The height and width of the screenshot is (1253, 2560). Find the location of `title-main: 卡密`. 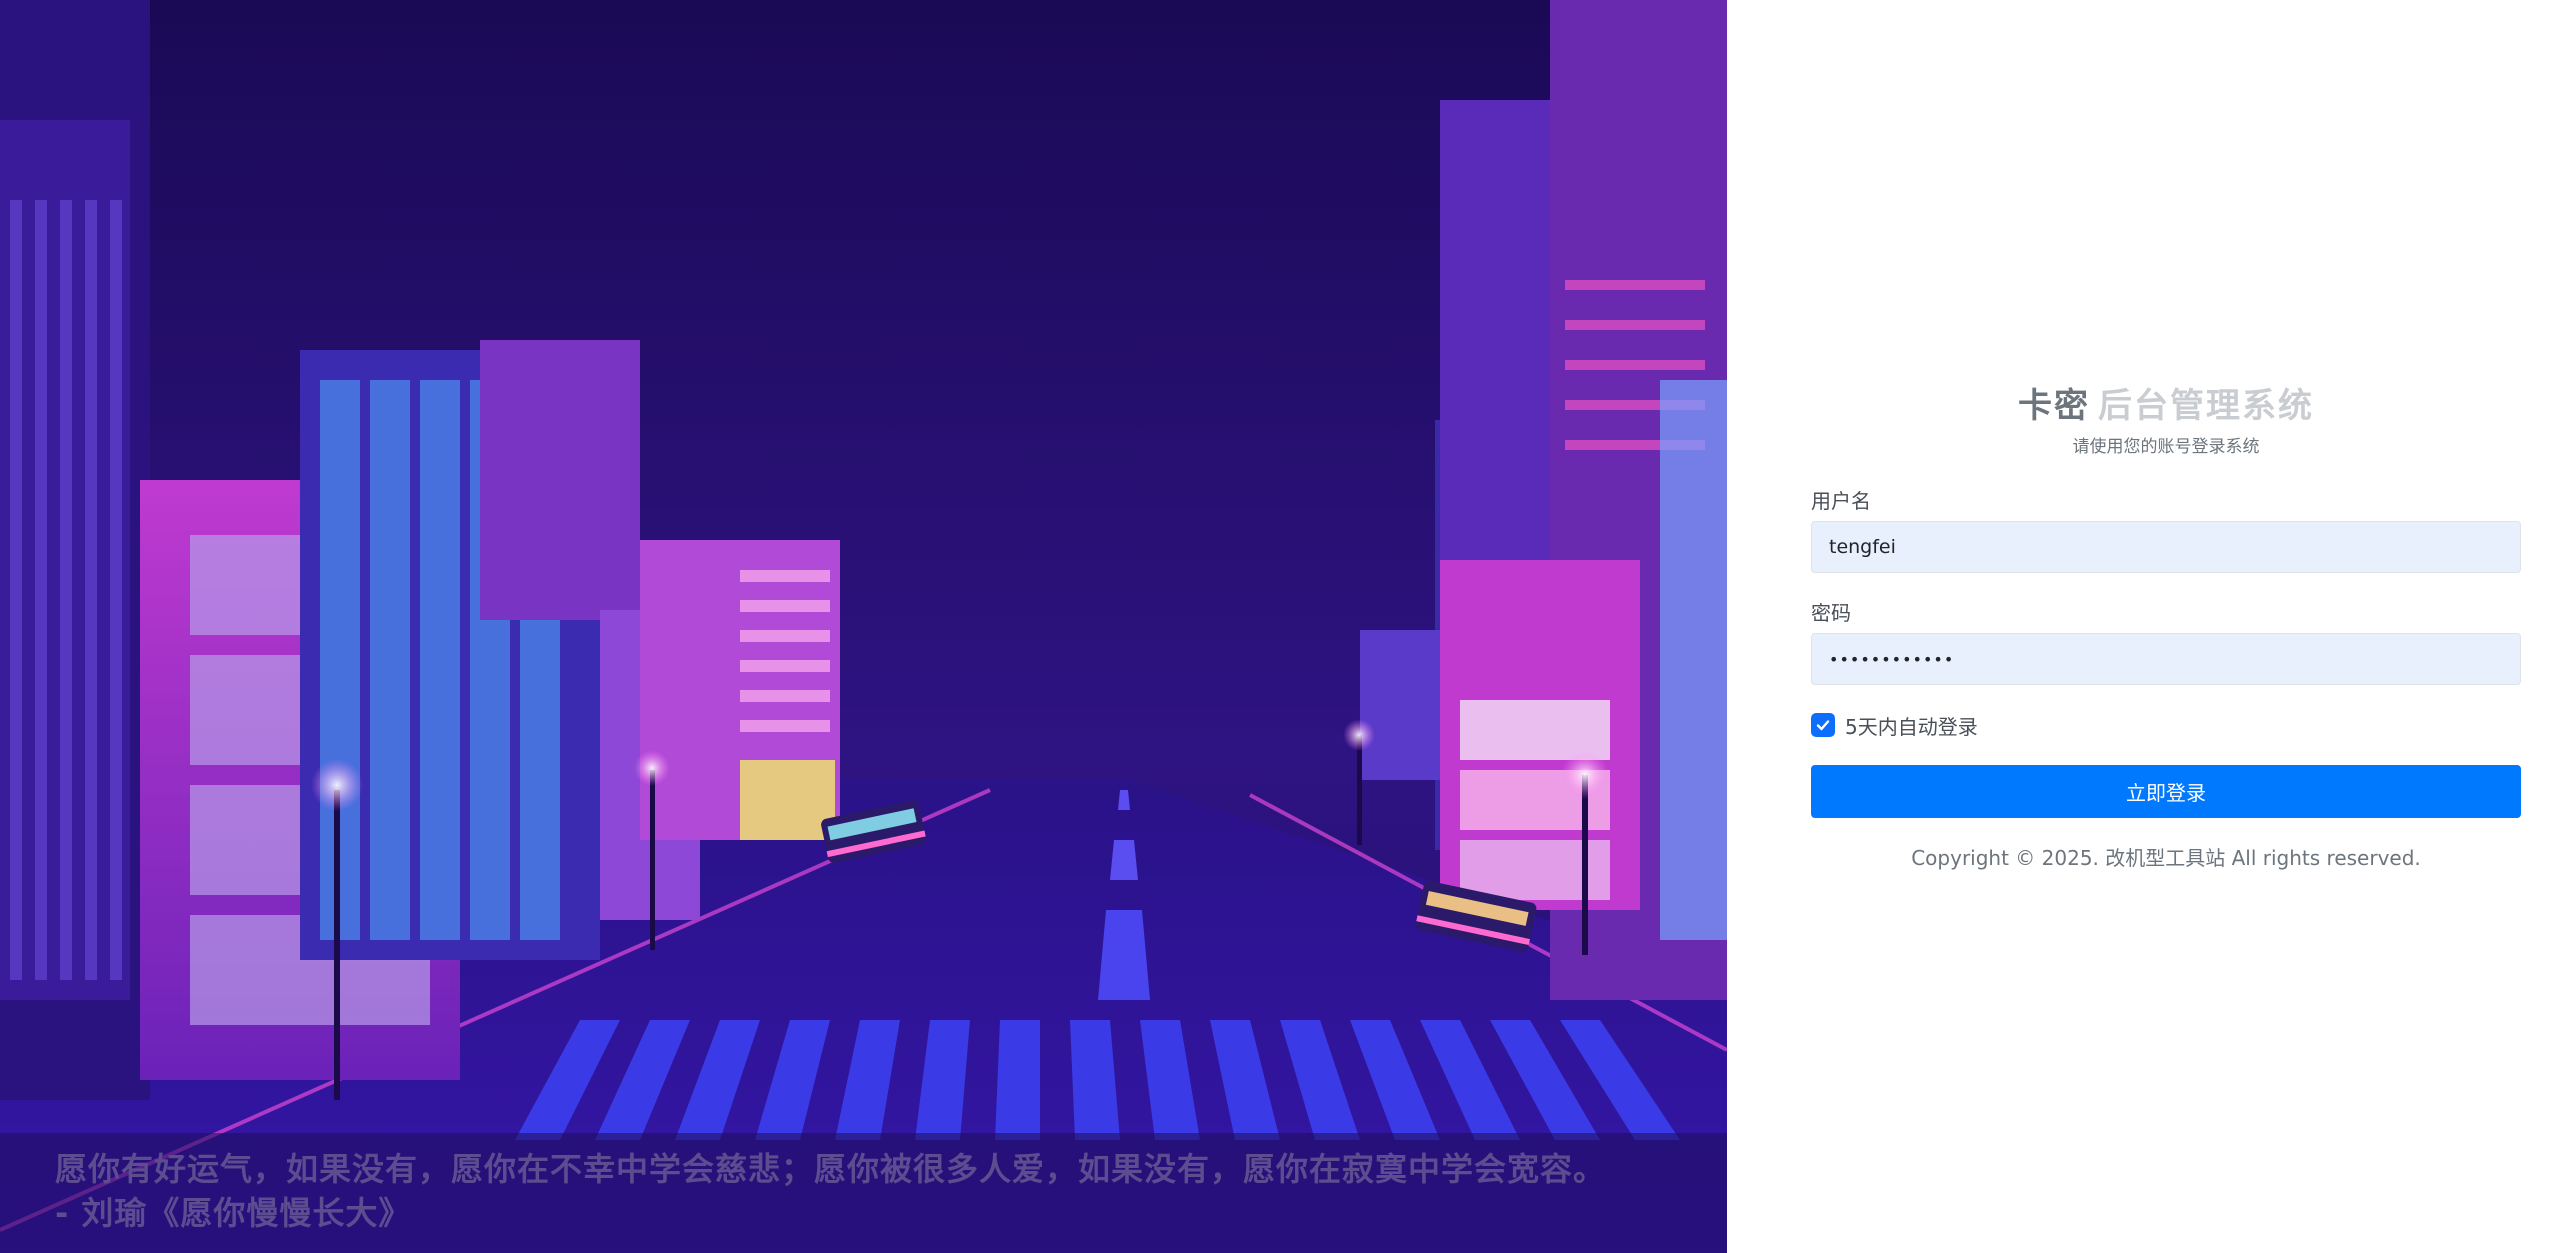

title-main: 卡密 is located at coordinates (2054, 406).